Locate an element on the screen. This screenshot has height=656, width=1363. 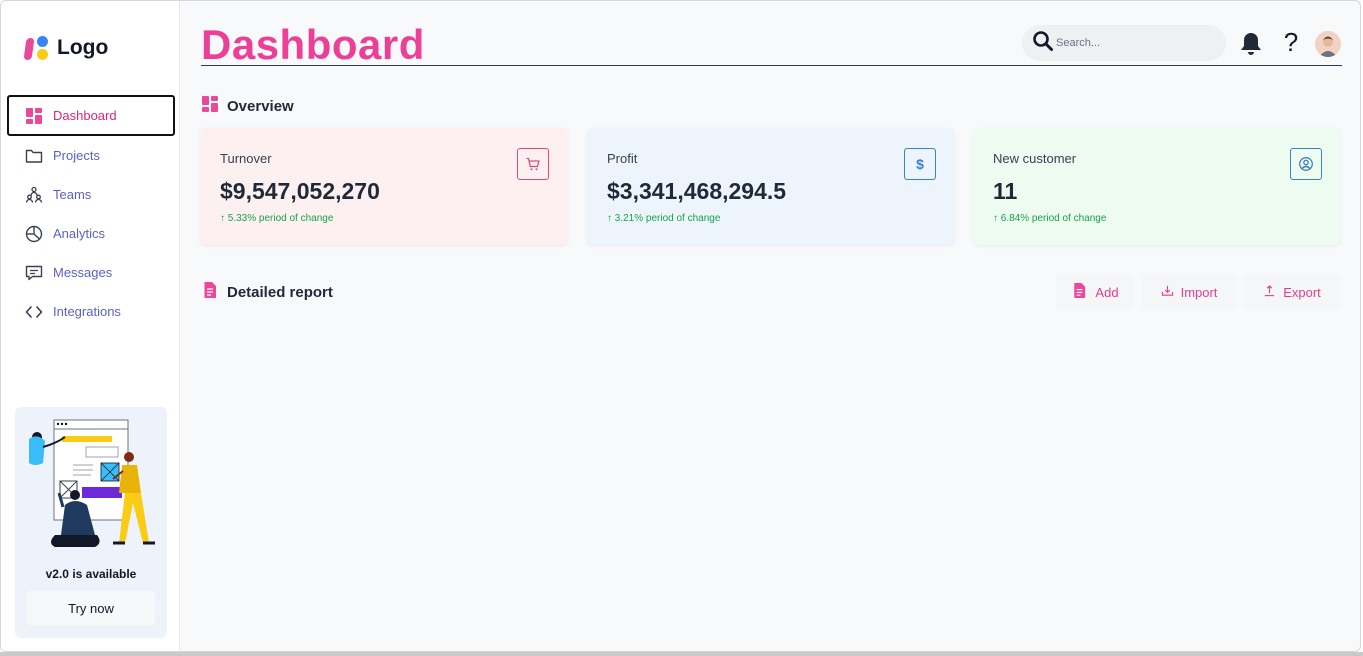
overview-title: Overview is located at coordinates (260, 106).